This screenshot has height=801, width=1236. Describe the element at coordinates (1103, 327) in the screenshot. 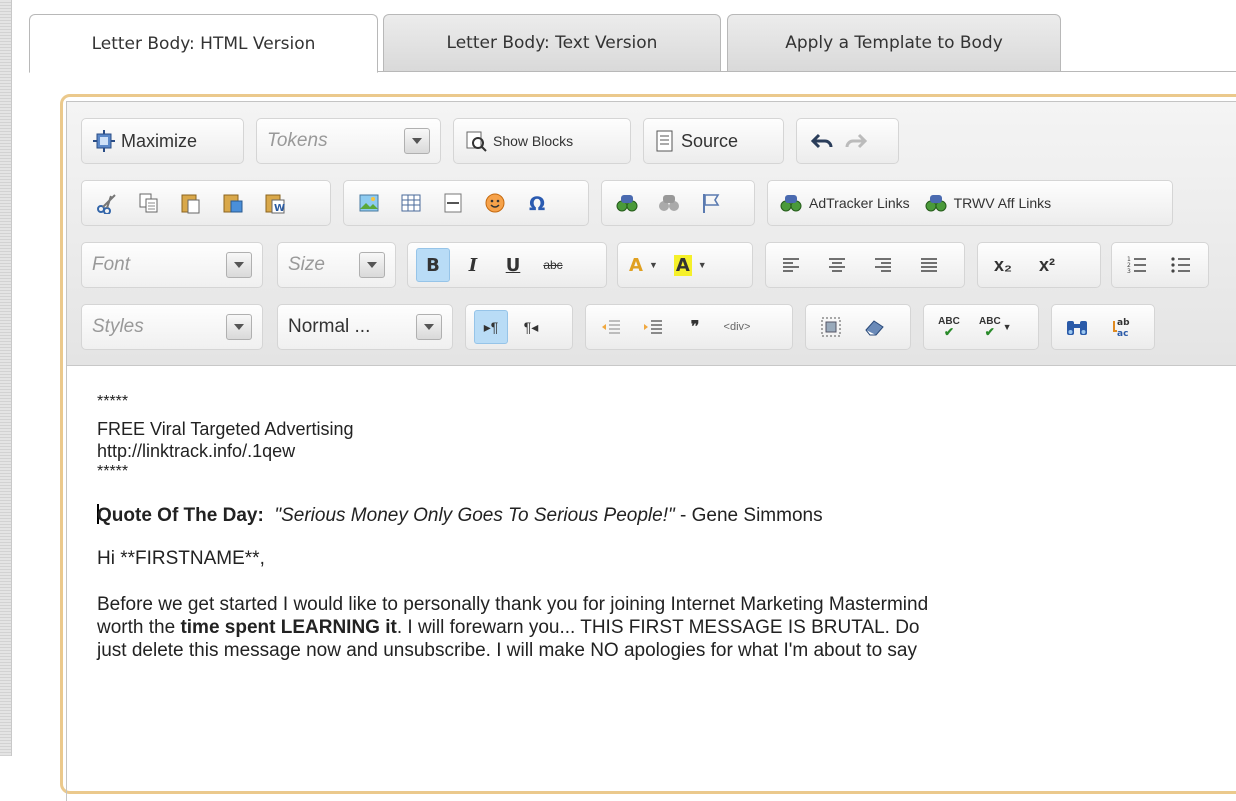

I see `find-group: ab ac` at that location.